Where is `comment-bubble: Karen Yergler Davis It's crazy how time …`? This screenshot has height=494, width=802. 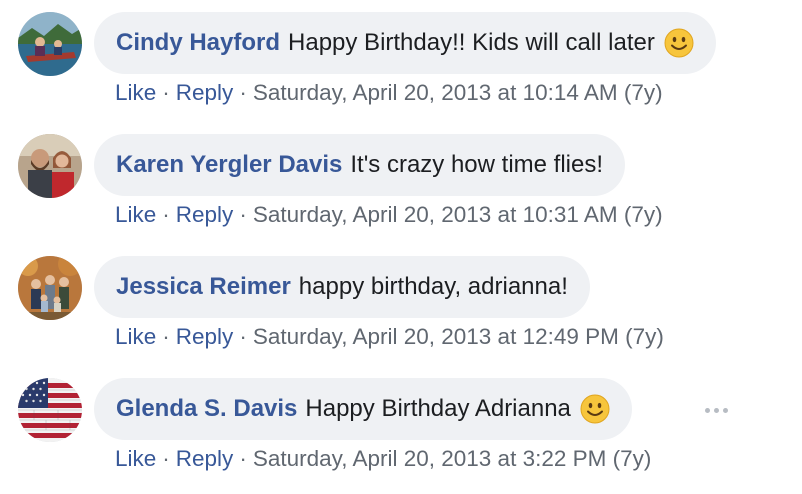 comment-bubble: Karen Yergler Davis It's crazy how time … is located at coordinates (360, 165).